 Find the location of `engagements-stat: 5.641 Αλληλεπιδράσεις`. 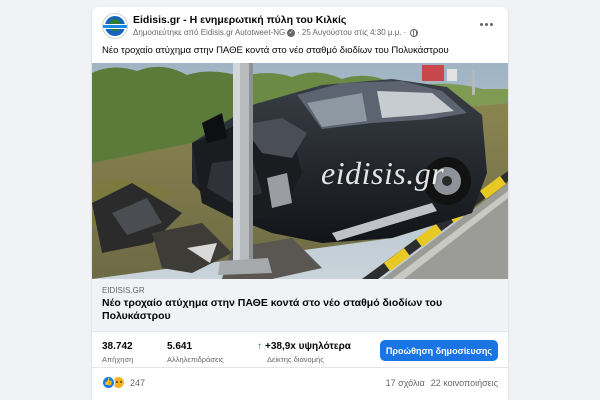

engagements-stat: 5.641 Αλληλεπιδράσεις is located at coordinates (195, 352).